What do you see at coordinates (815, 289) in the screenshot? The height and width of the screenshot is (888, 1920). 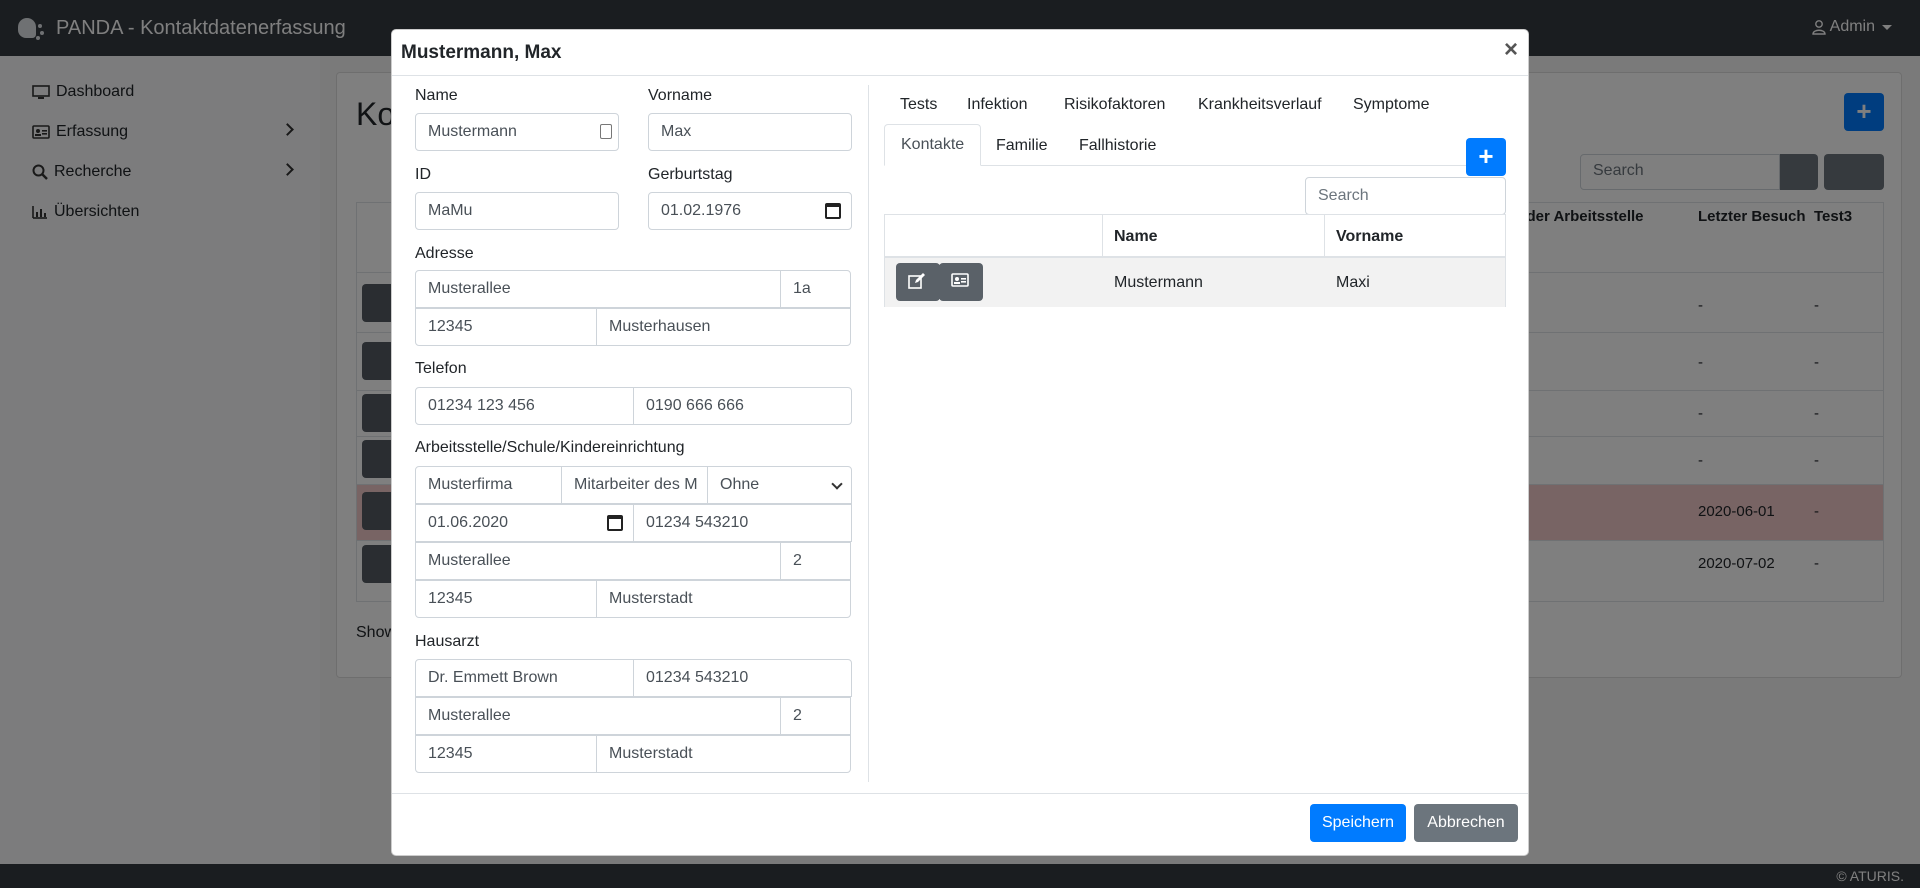 I see `house-number-field: 1a` at bounding box center [815, 289].